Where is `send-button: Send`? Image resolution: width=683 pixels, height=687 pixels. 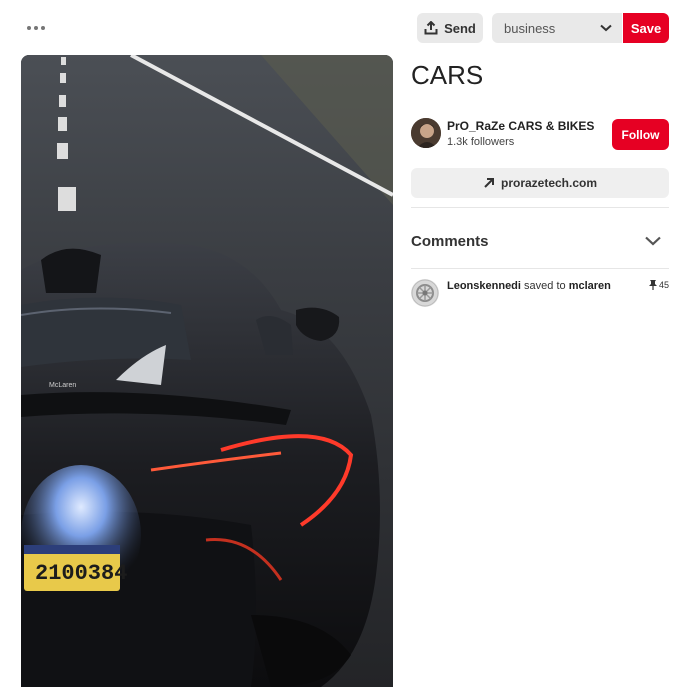
send-button: Send is located at coordinates (450, 28).